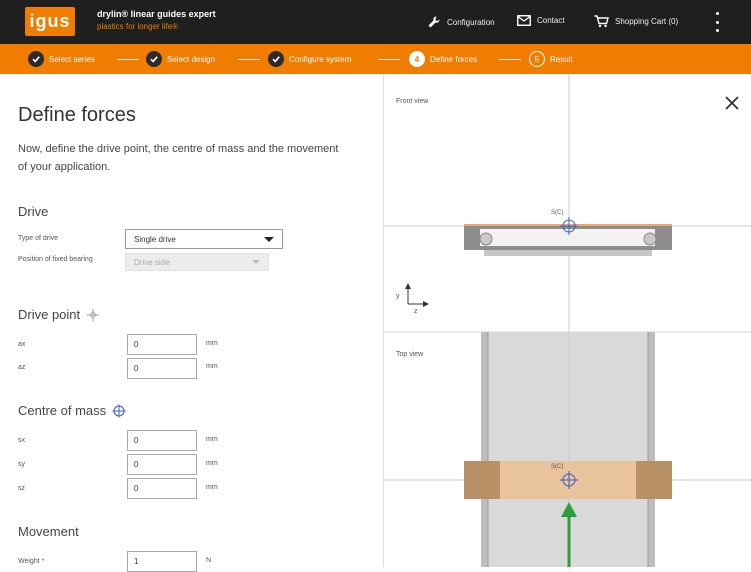  I want to click on cart-icon, so click(601, 21).